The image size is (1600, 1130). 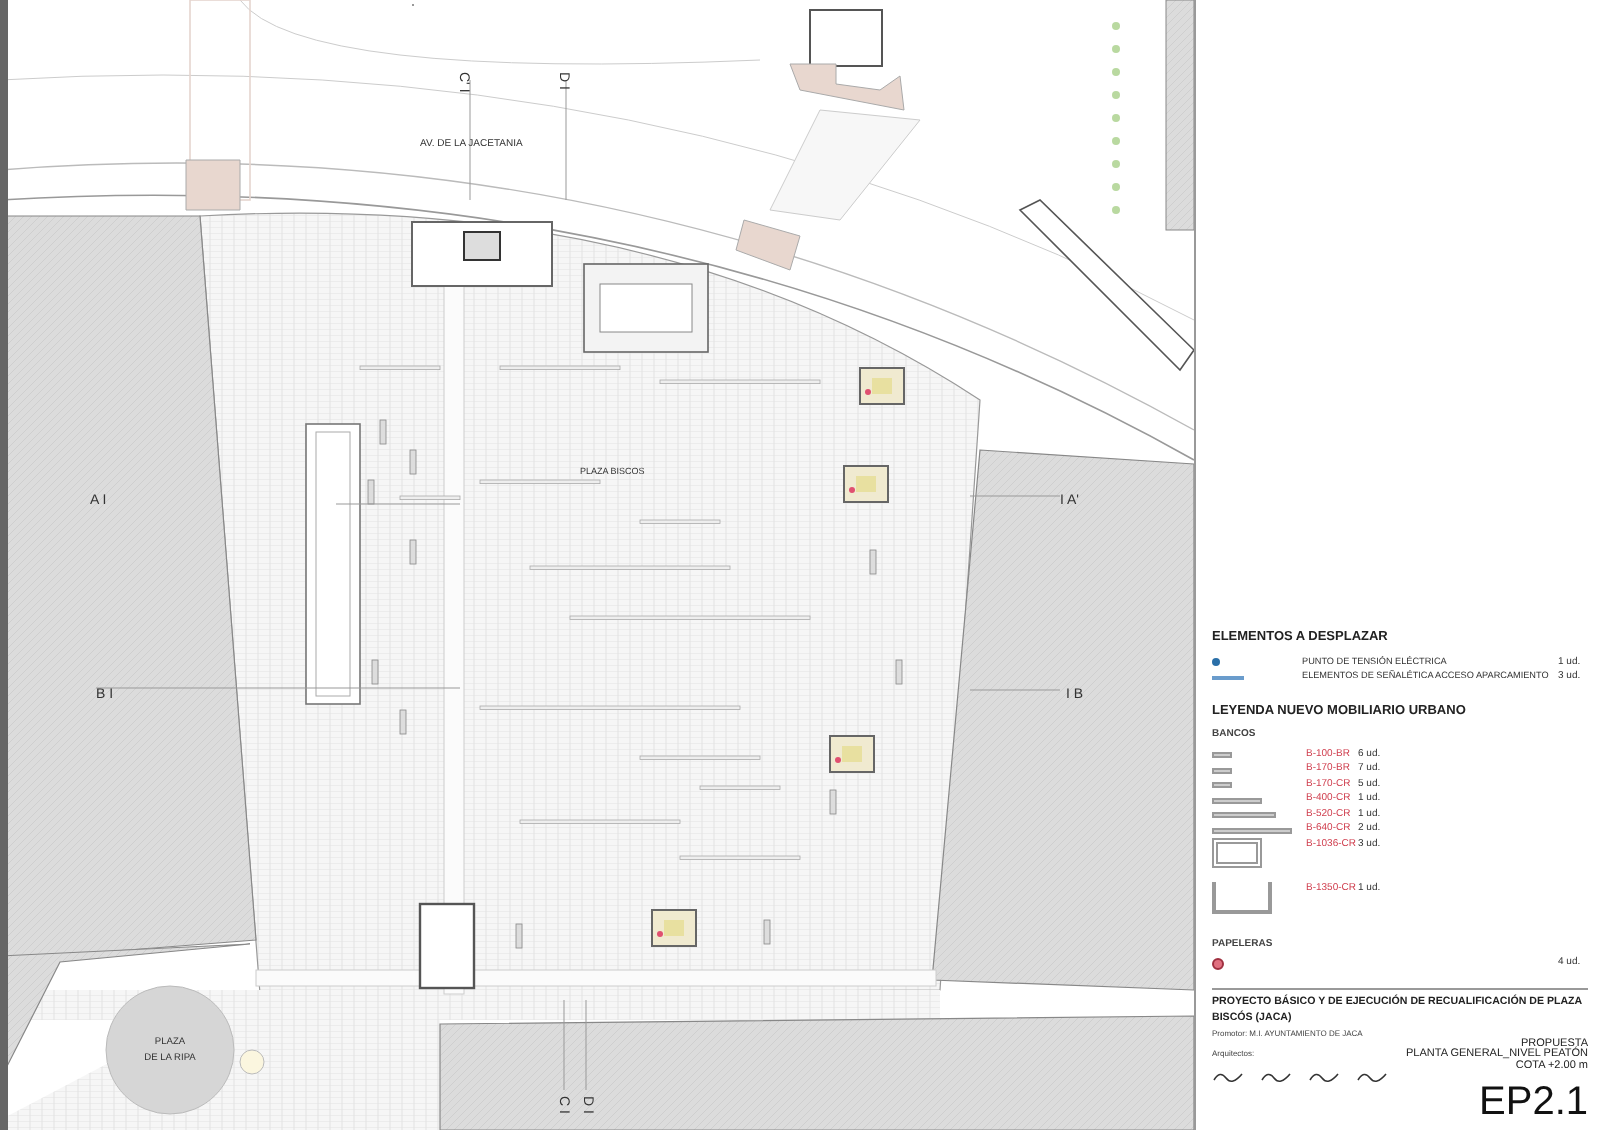 I want to click on sheet-number: EP2.1, so click(x=1533, y=1102).